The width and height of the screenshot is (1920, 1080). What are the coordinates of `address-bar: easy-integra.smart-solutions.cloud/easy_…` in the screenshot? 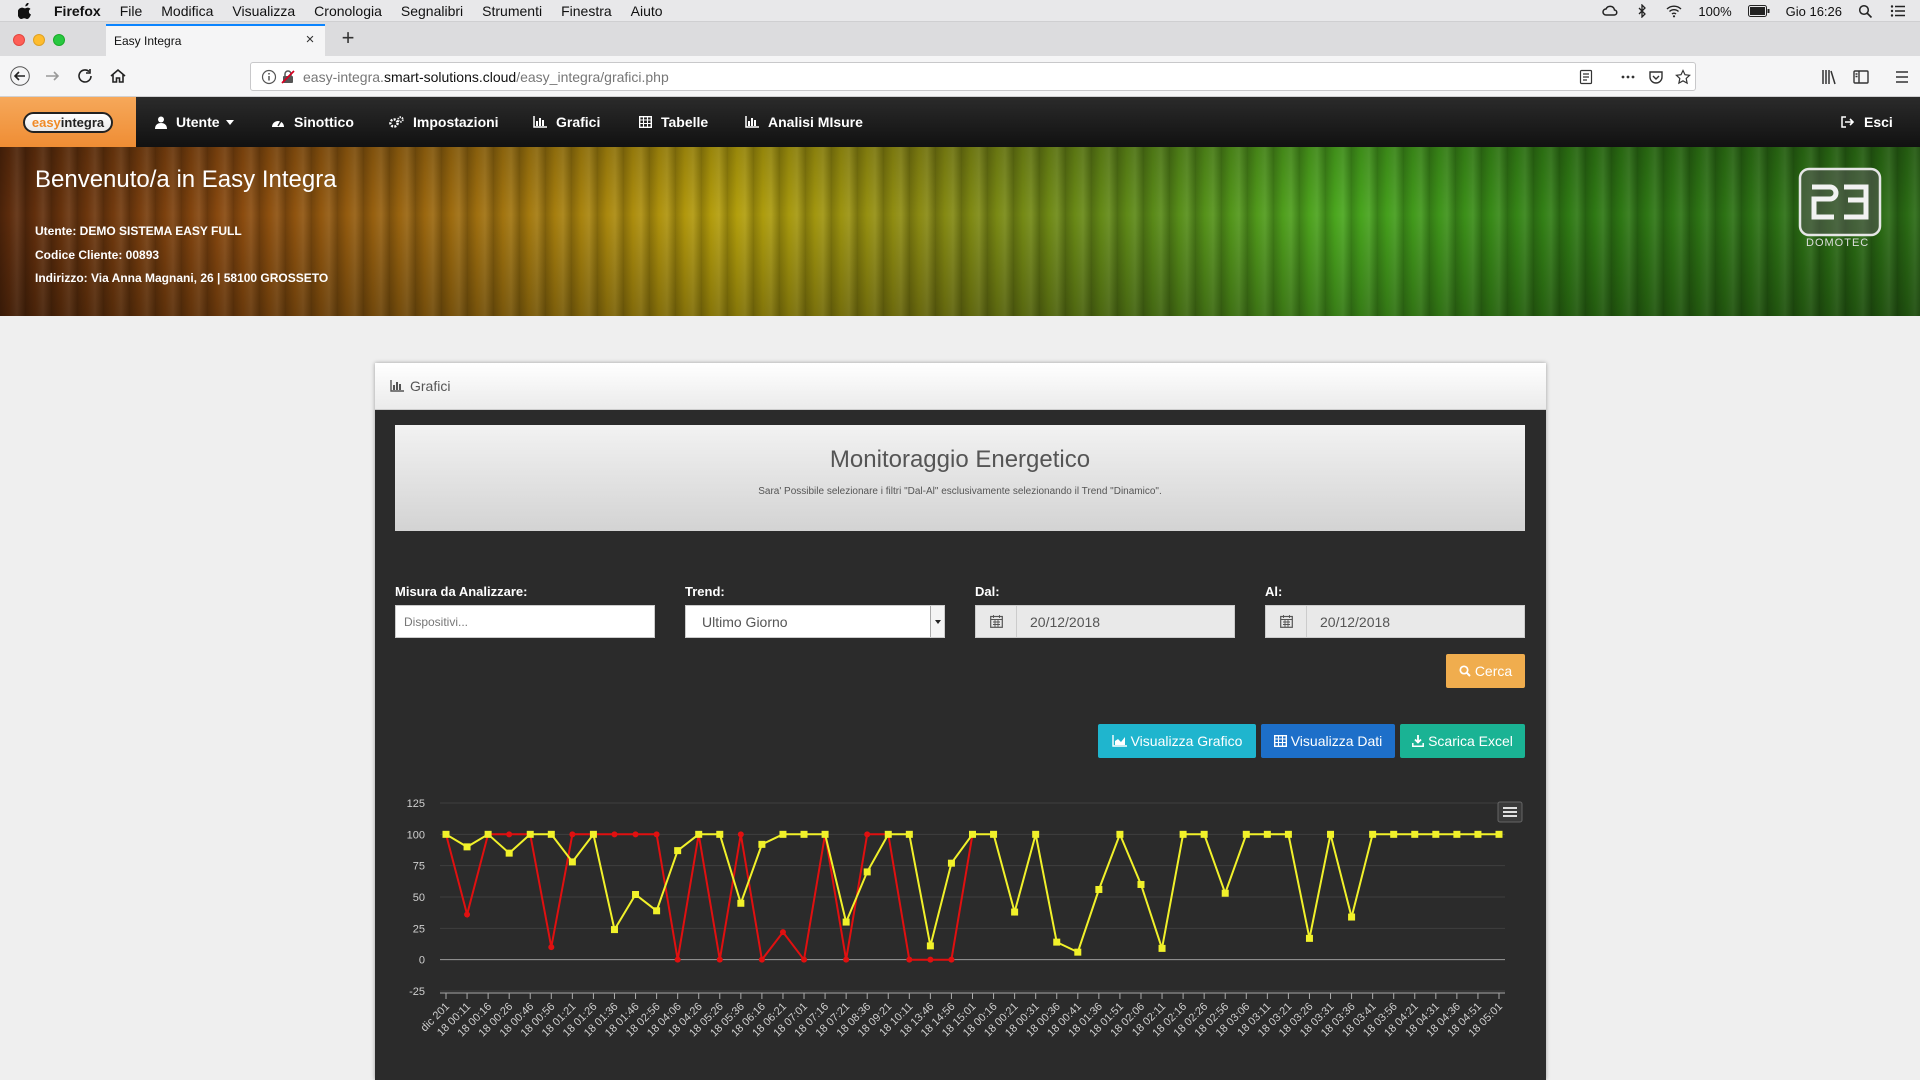 It's located at (973, 76).